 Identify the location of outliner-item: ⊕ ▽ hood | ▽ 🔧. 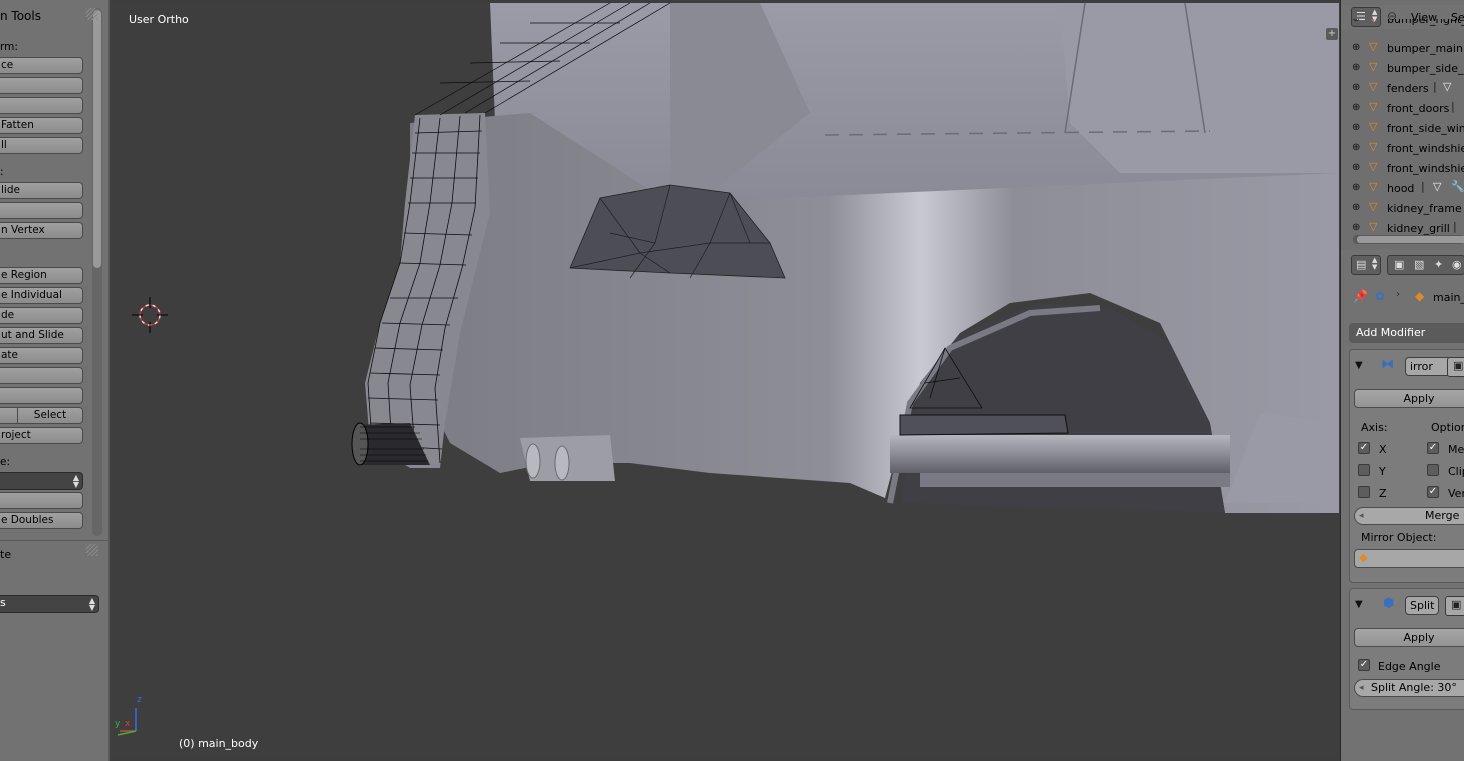
(1402, 189).